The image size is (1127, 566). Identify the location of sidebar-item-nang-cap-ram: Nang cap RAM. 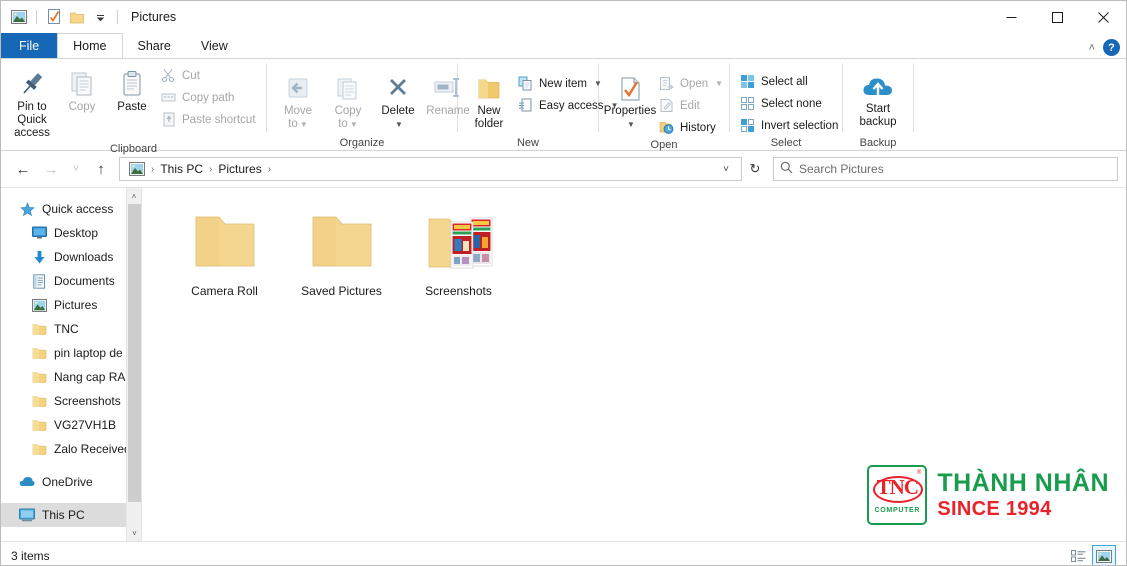
(71, 377).